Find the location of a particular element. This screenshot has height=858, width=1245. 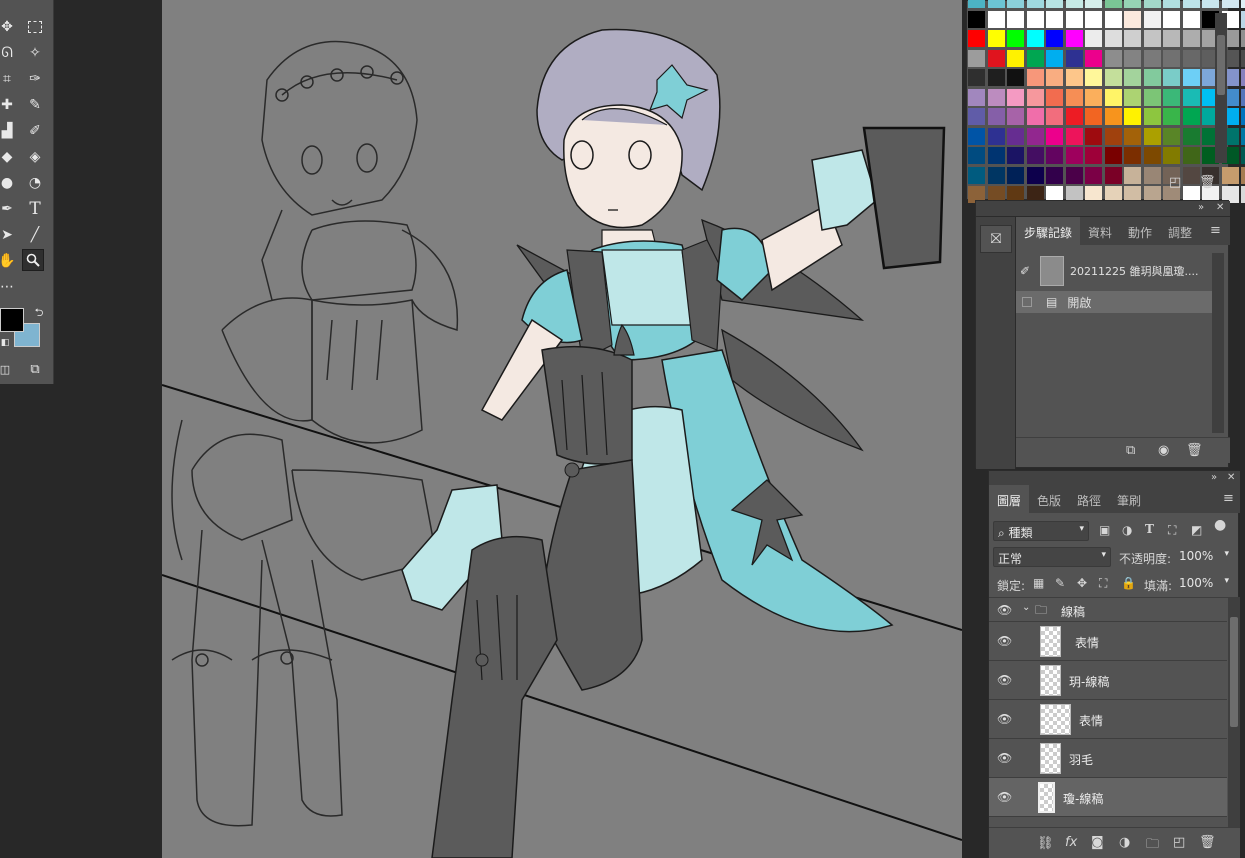

tab-brushes: 筆刷 is located at coordinates (1129, 499).